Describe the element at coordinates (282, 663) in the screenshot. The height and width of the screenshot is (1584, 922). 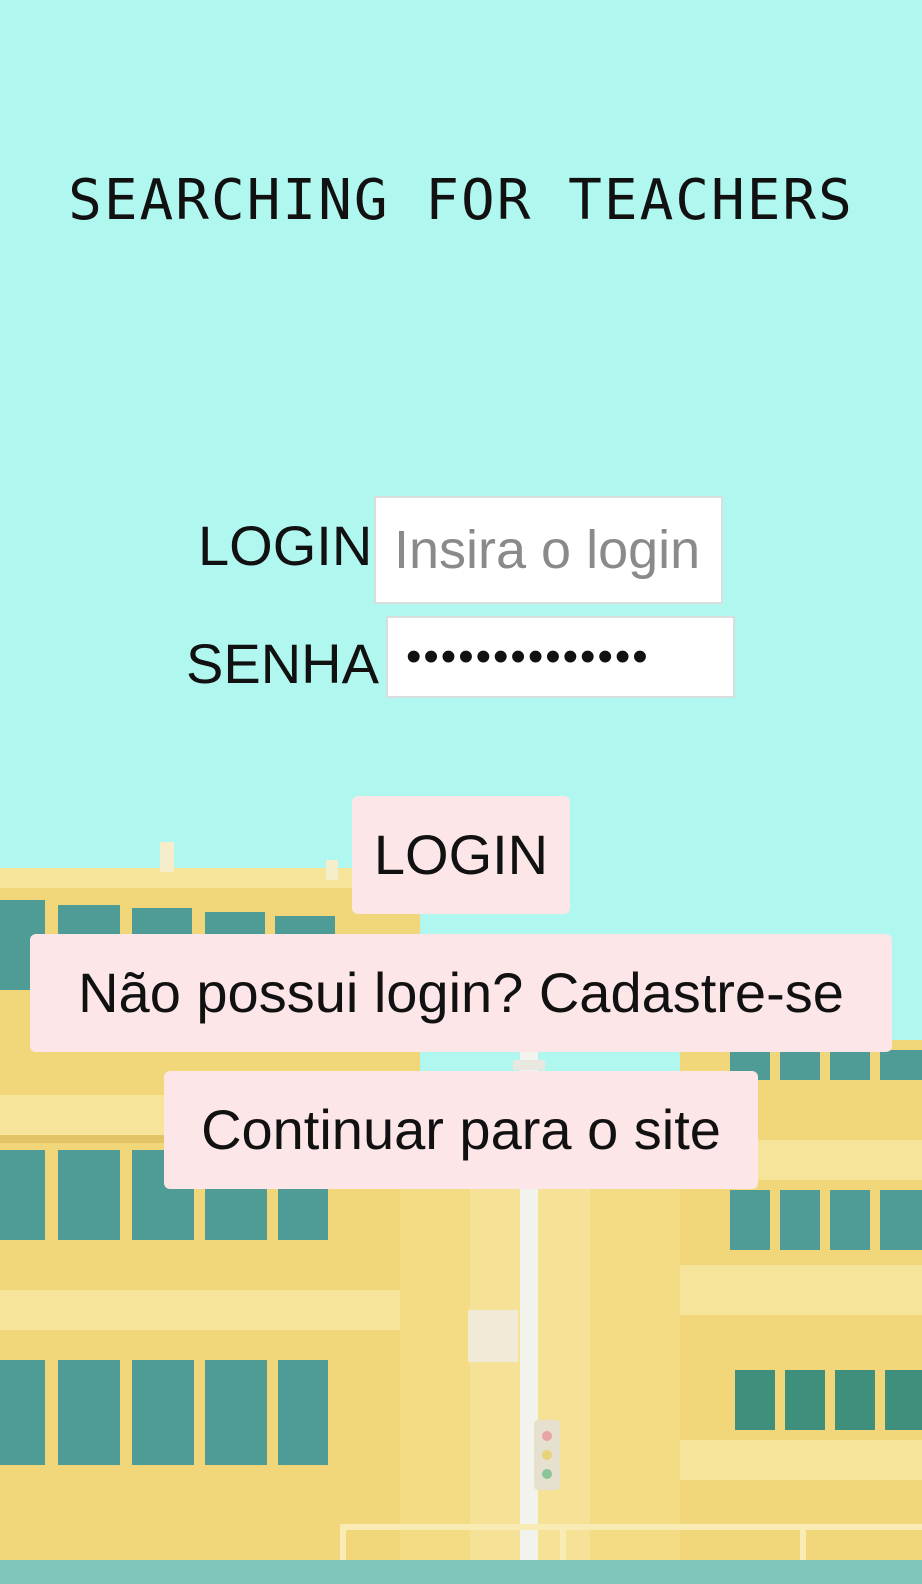
I see `senha-label: SENHA` at that location.